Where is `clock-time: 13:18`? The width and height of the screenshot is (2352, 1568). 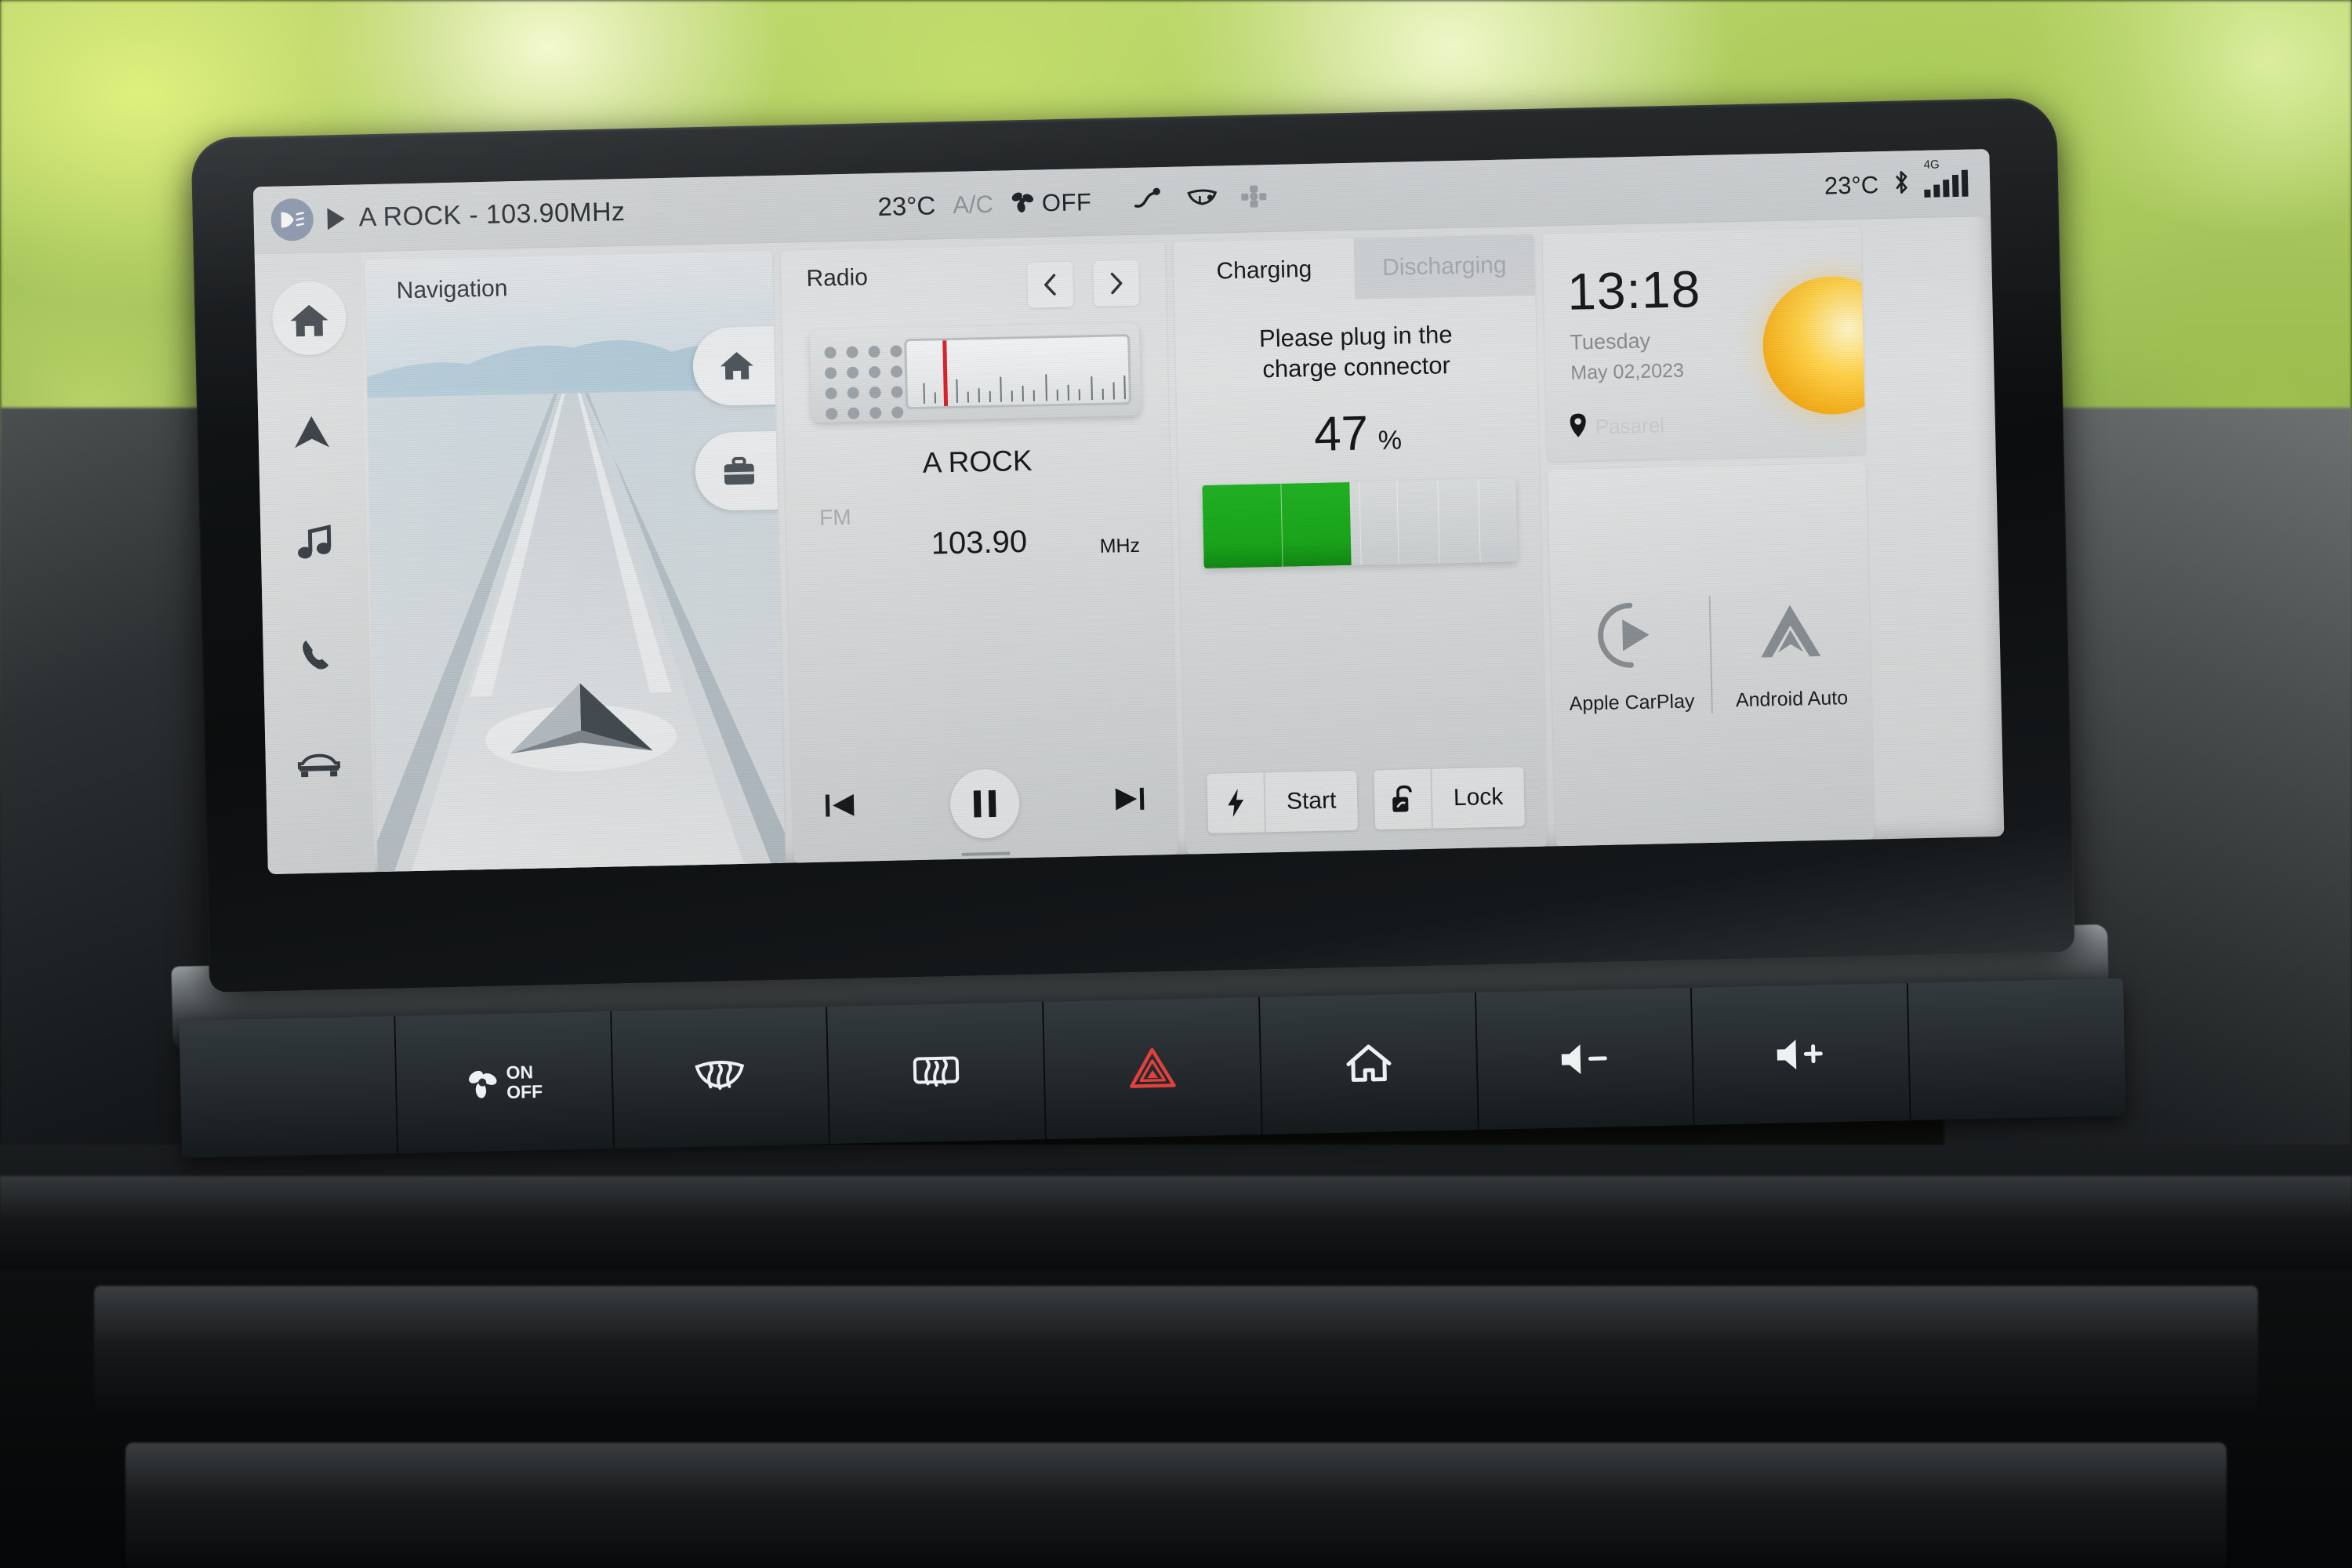 clock-time: 13:18 is located at coordinates (1634, 290).